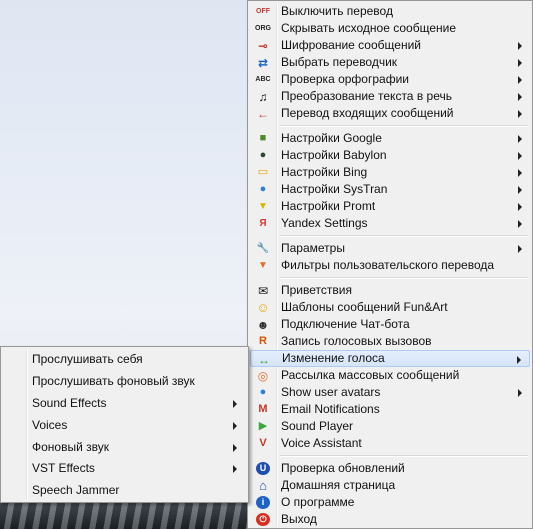 This screenshot has height=529, width=533. Describe the element at coordinates (263, 45) in the screenshot. I see `key-icon: ⊸` at that location.